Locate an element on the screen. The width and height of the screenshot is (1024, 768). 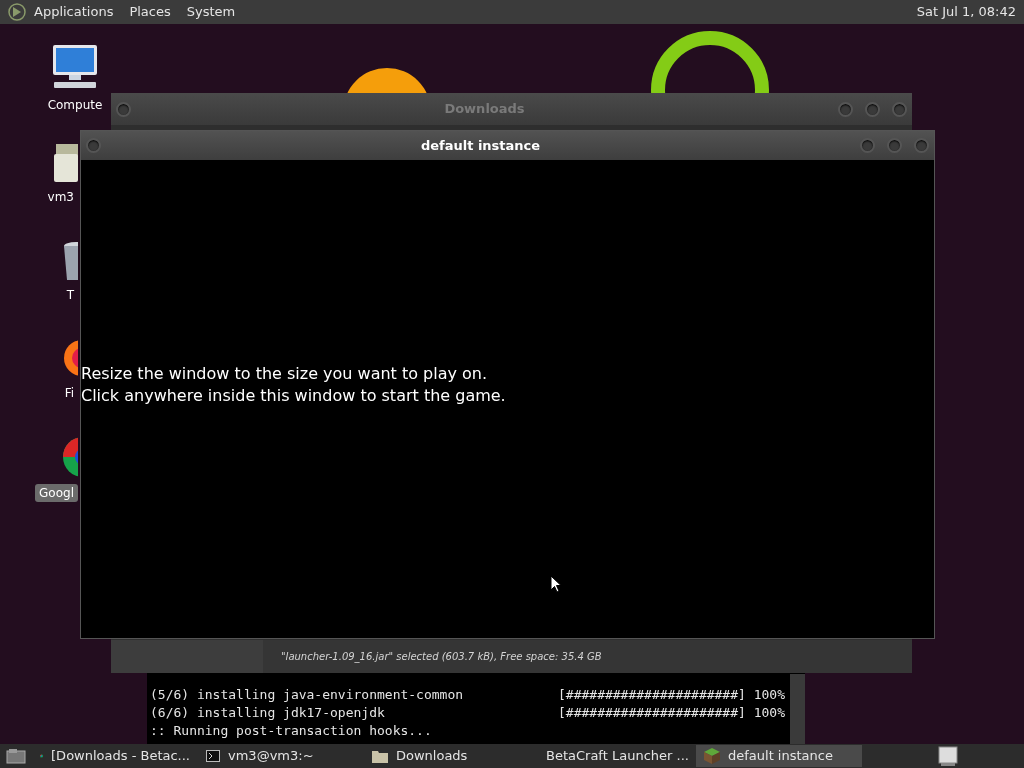
workspace-icon is located at coordinates (948, 756).